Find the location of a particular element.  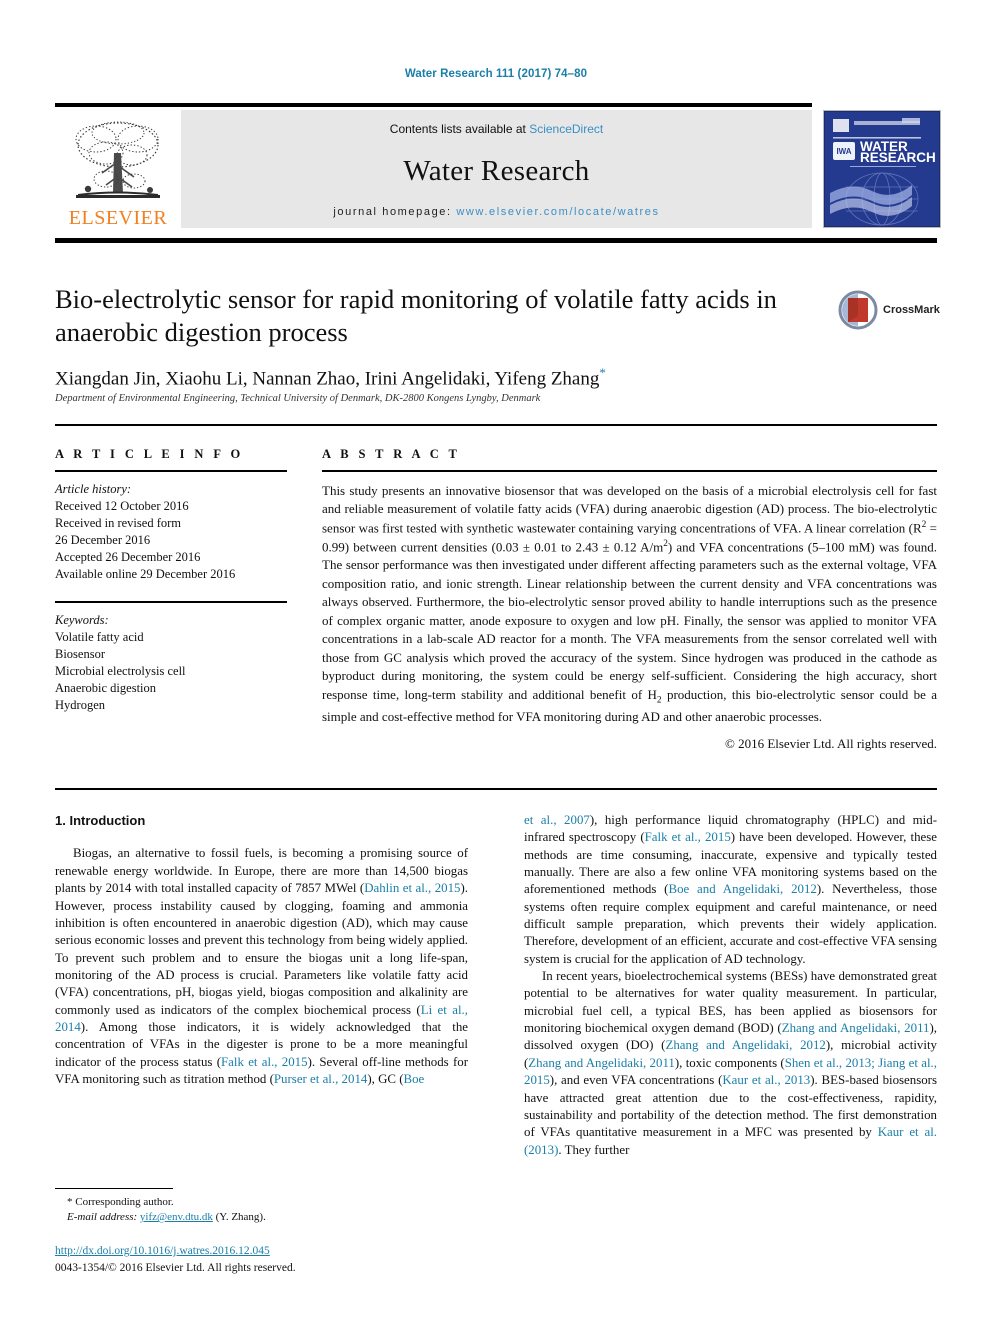

journal-cover-art: IWA WATER RESEARCH is located at coordinates (882, 169).